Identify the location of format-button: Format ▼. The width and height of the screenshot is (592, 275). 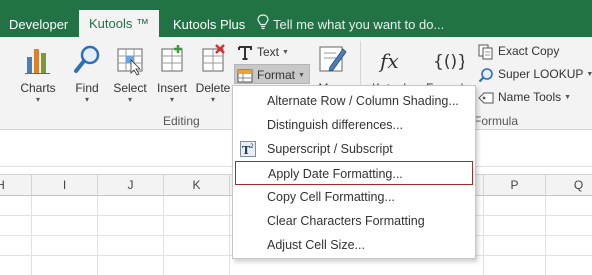
(272, 74).